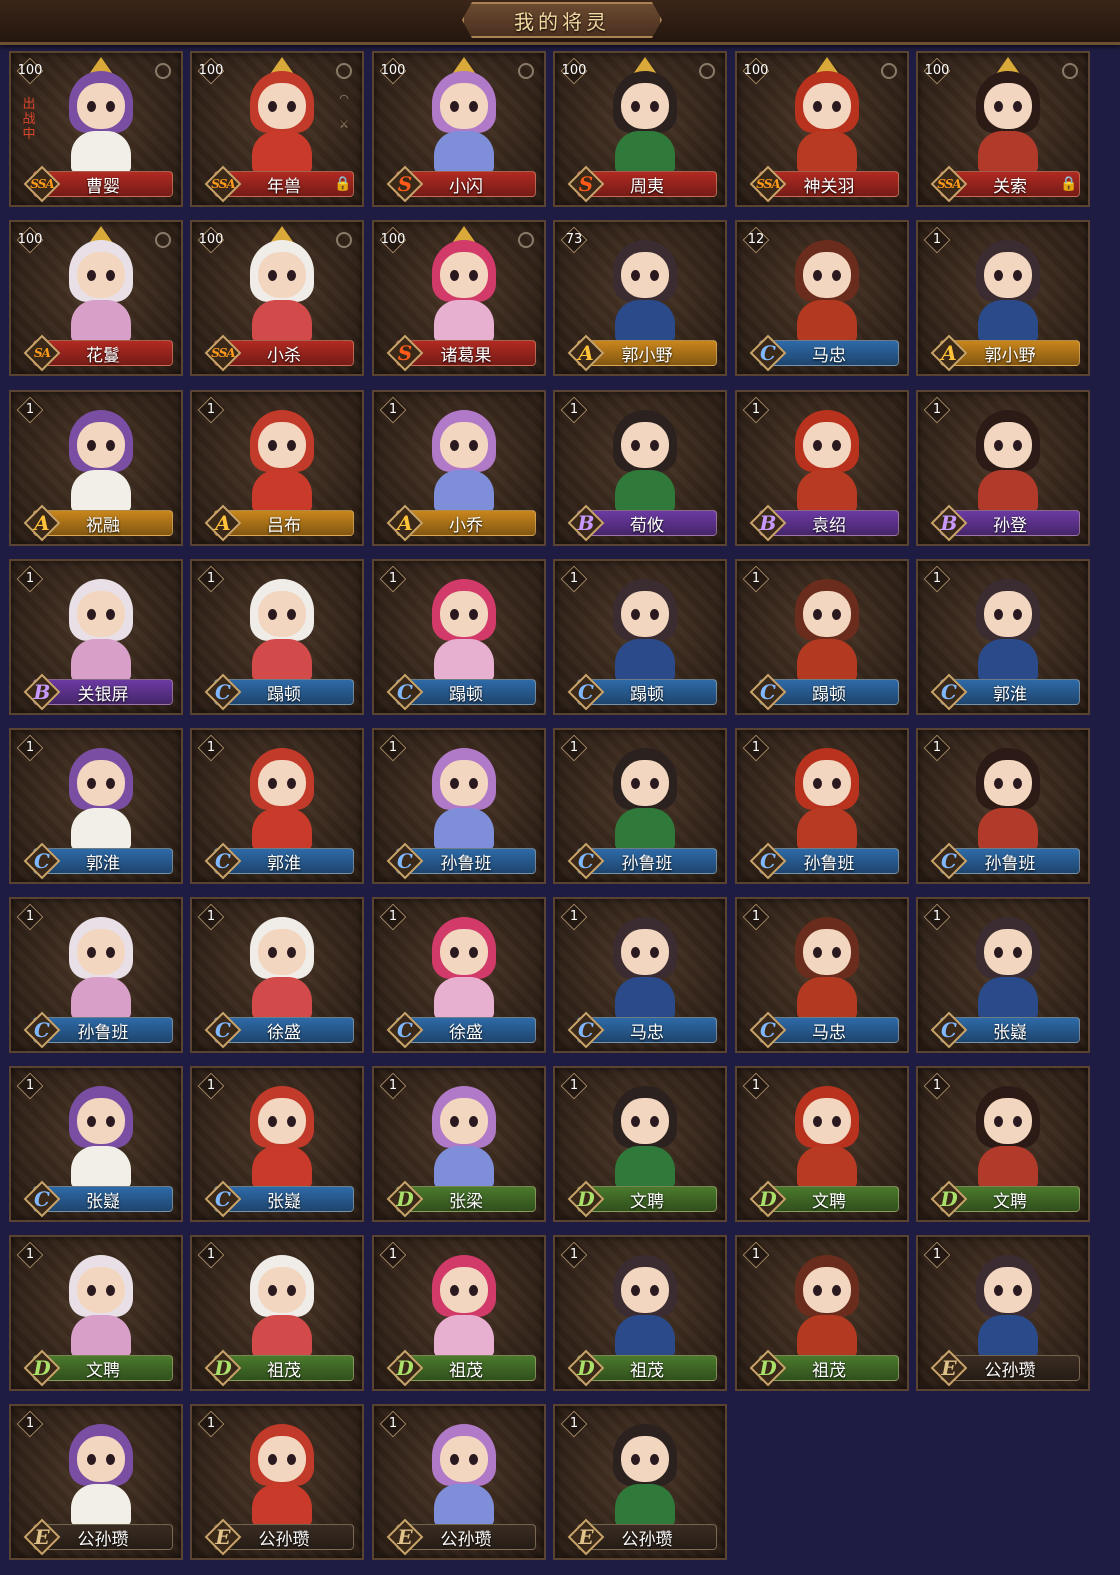  I want to click on grade-badge: D, so click(405, 1199).